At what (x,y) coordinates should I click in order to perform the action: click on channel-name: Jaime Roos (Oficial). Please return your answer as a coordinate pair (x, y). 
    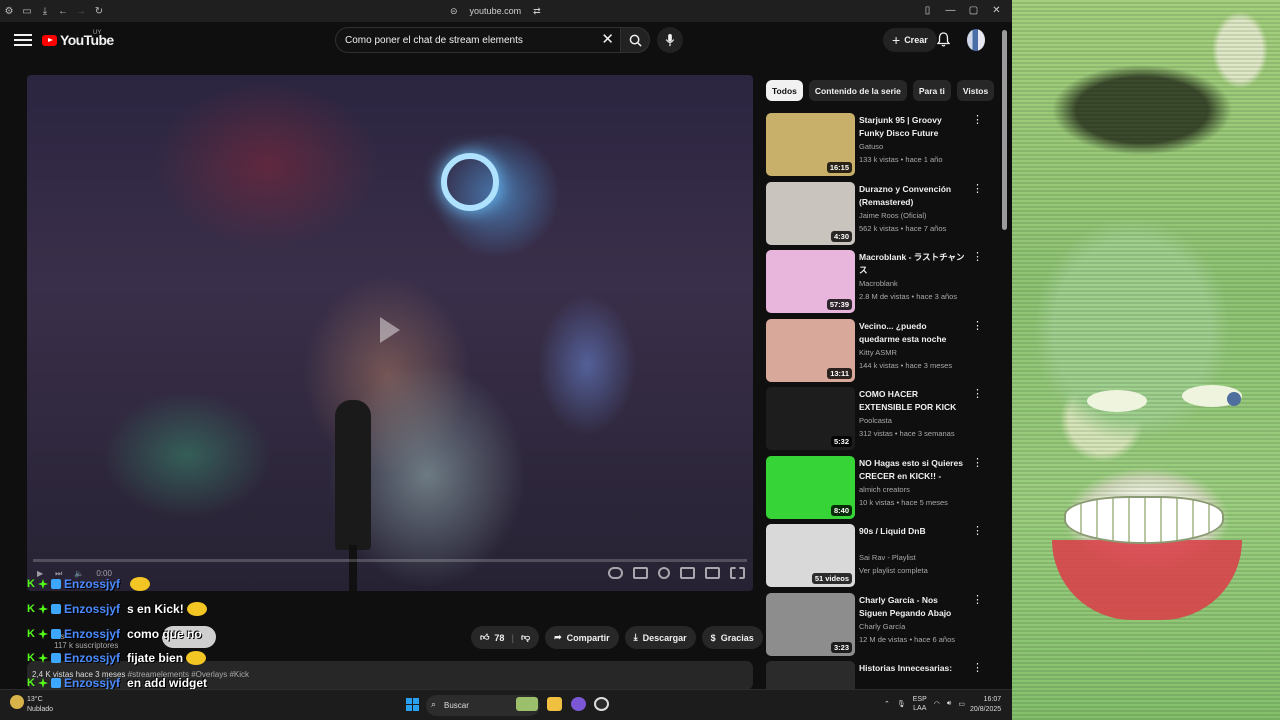
    Looking at the image, I should click on (893, 215).